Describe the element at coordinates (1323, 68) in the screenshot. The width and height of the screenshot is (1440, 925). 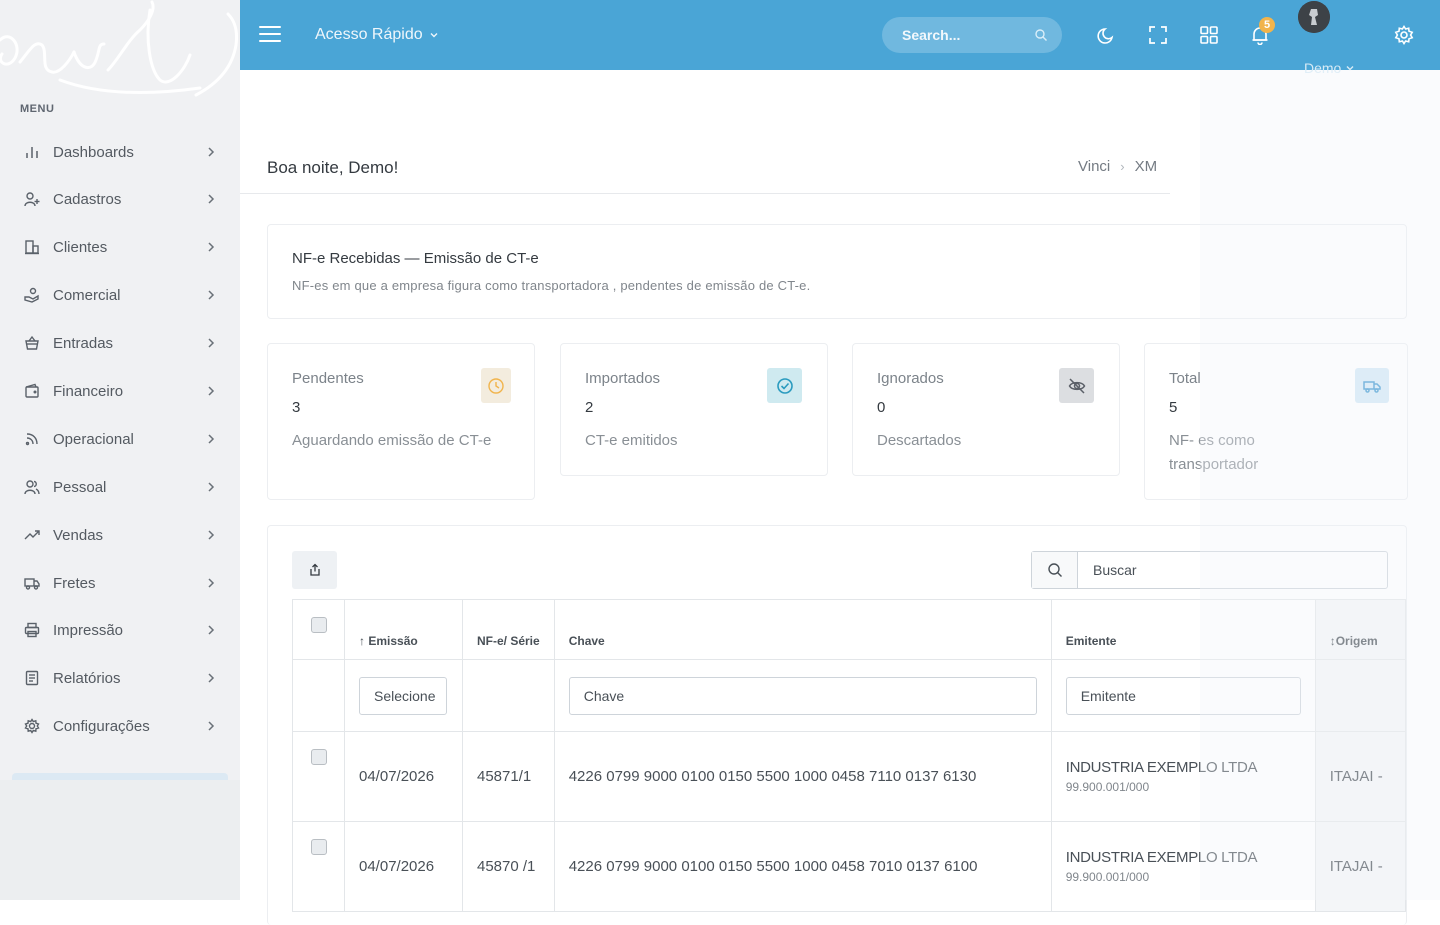
I see `user-name: Demo` at that location.